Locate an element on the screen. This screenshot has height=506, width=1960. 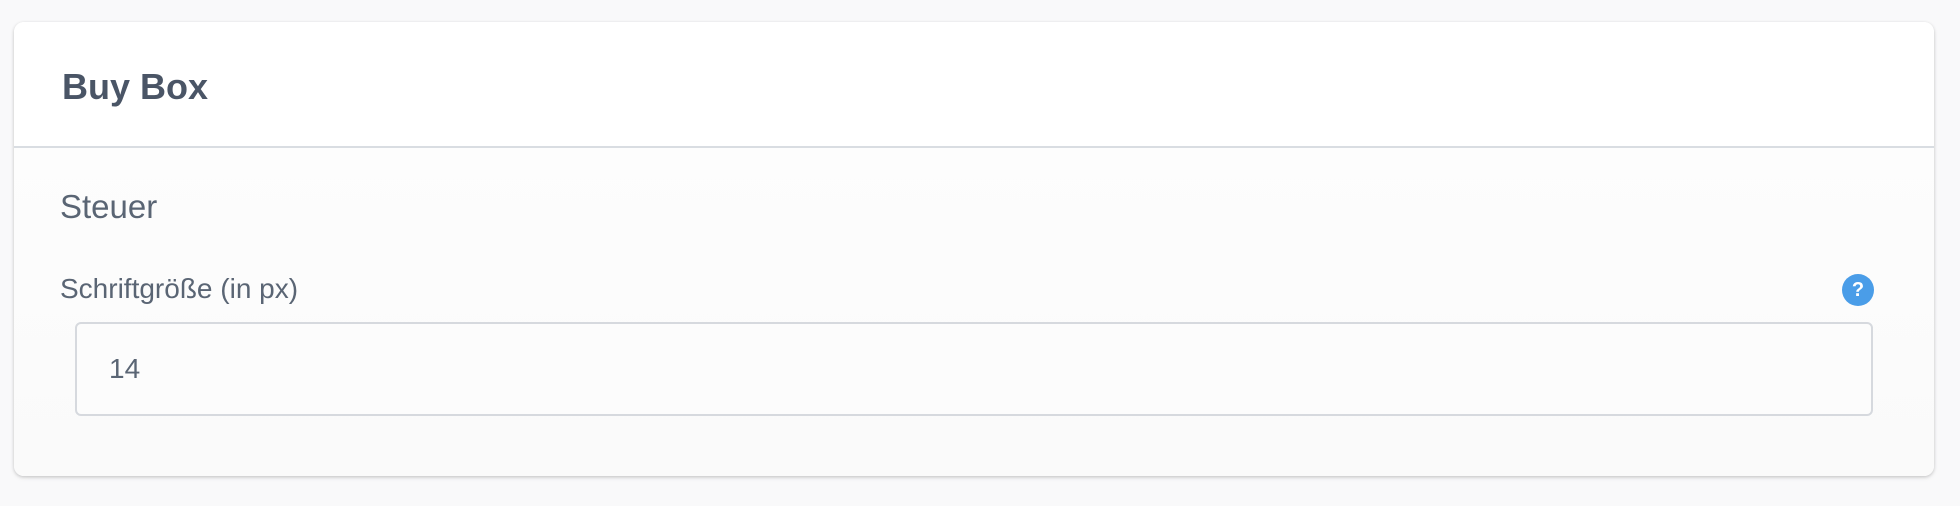
font-size-label: Schriftgröße (in px) is located at coordinates (179, 288).